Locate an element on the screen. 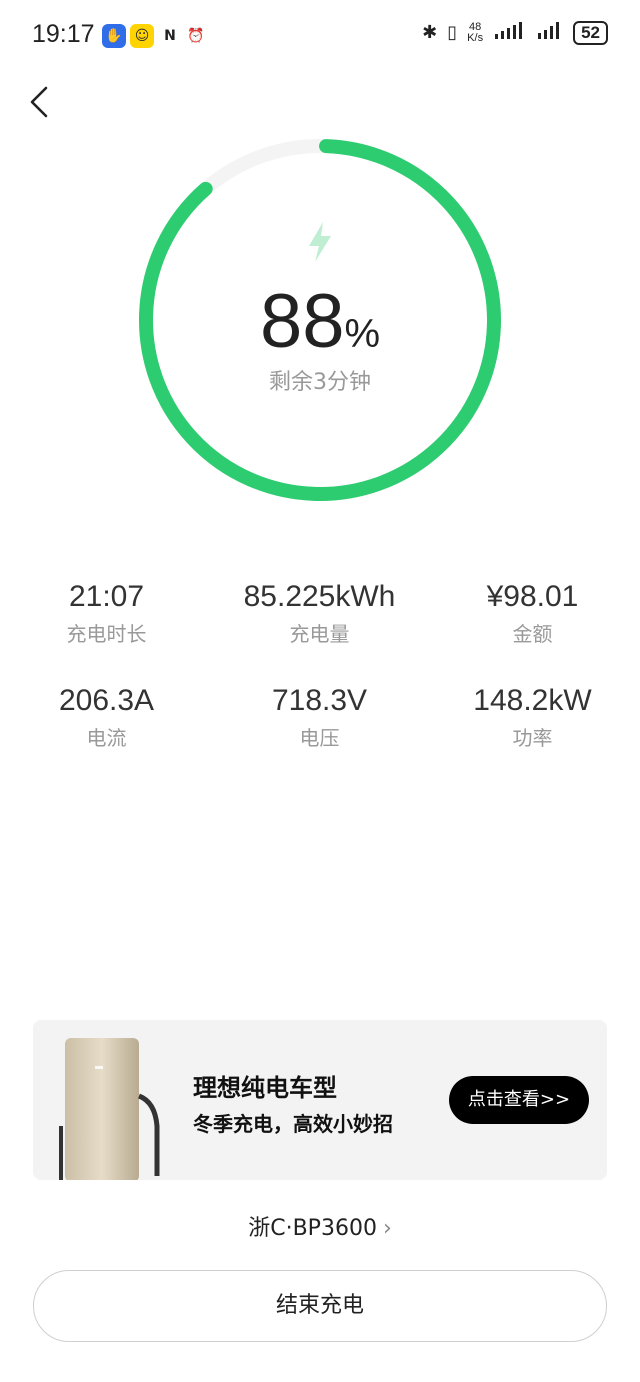 The height and width of the screenshot is (1382, 640). chevron-left-icon is located at coordinates (39, 102).